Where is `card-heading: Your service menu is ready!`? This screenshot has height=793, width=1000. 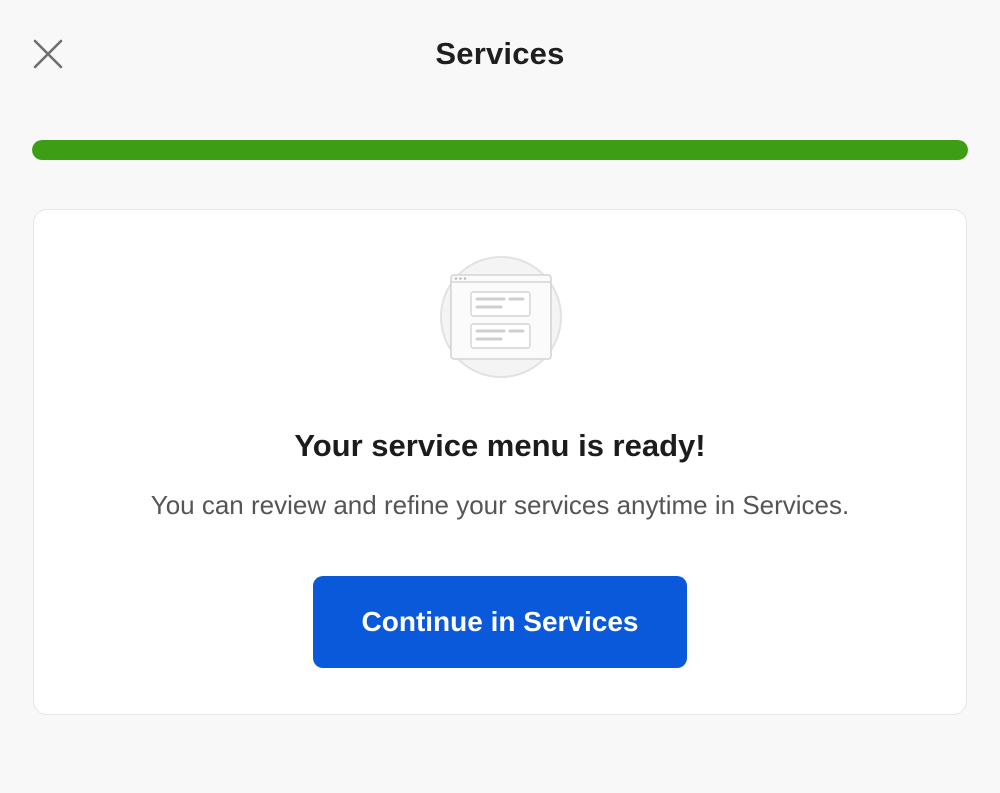 card-heading: Your service menu is ready! is located at coordinates (500, 445).